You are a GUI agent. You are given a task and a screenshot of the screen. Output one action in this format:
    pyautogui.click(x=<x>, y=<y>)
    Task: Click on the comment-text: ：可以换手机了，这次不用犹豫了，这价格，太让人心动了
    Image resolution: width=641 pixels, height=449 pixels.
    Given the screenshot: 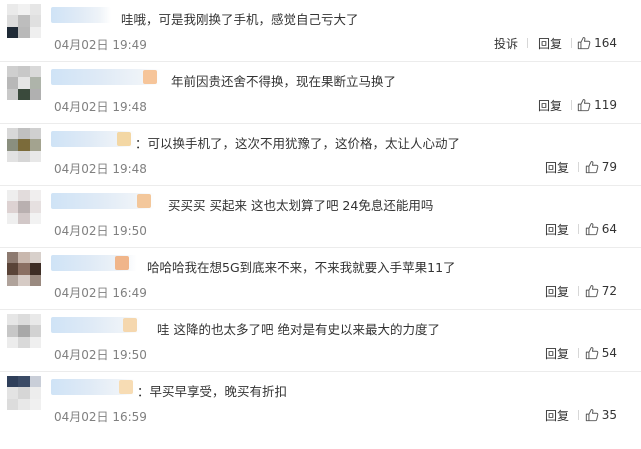 What is the action you would take?
    pyautogui.click(x=298, y=143)
    